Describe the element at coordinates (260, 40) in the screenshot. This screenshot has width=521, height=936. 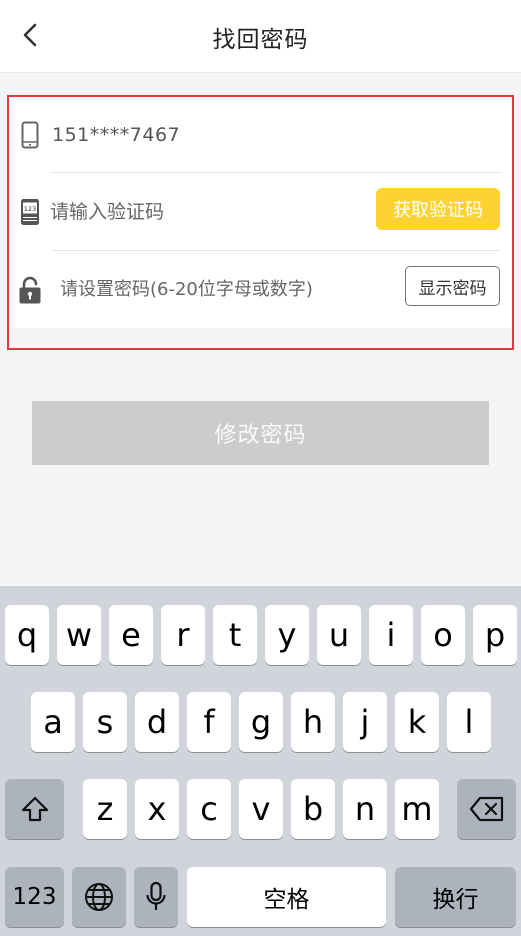
I see `page-title: 找回密码` at that location.